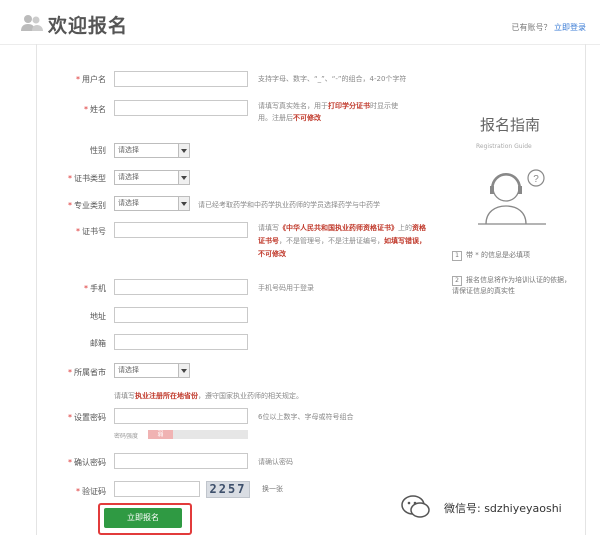  Describe the element at coordinates (181, 416) in the screenshot. I see `password-input` at that location.